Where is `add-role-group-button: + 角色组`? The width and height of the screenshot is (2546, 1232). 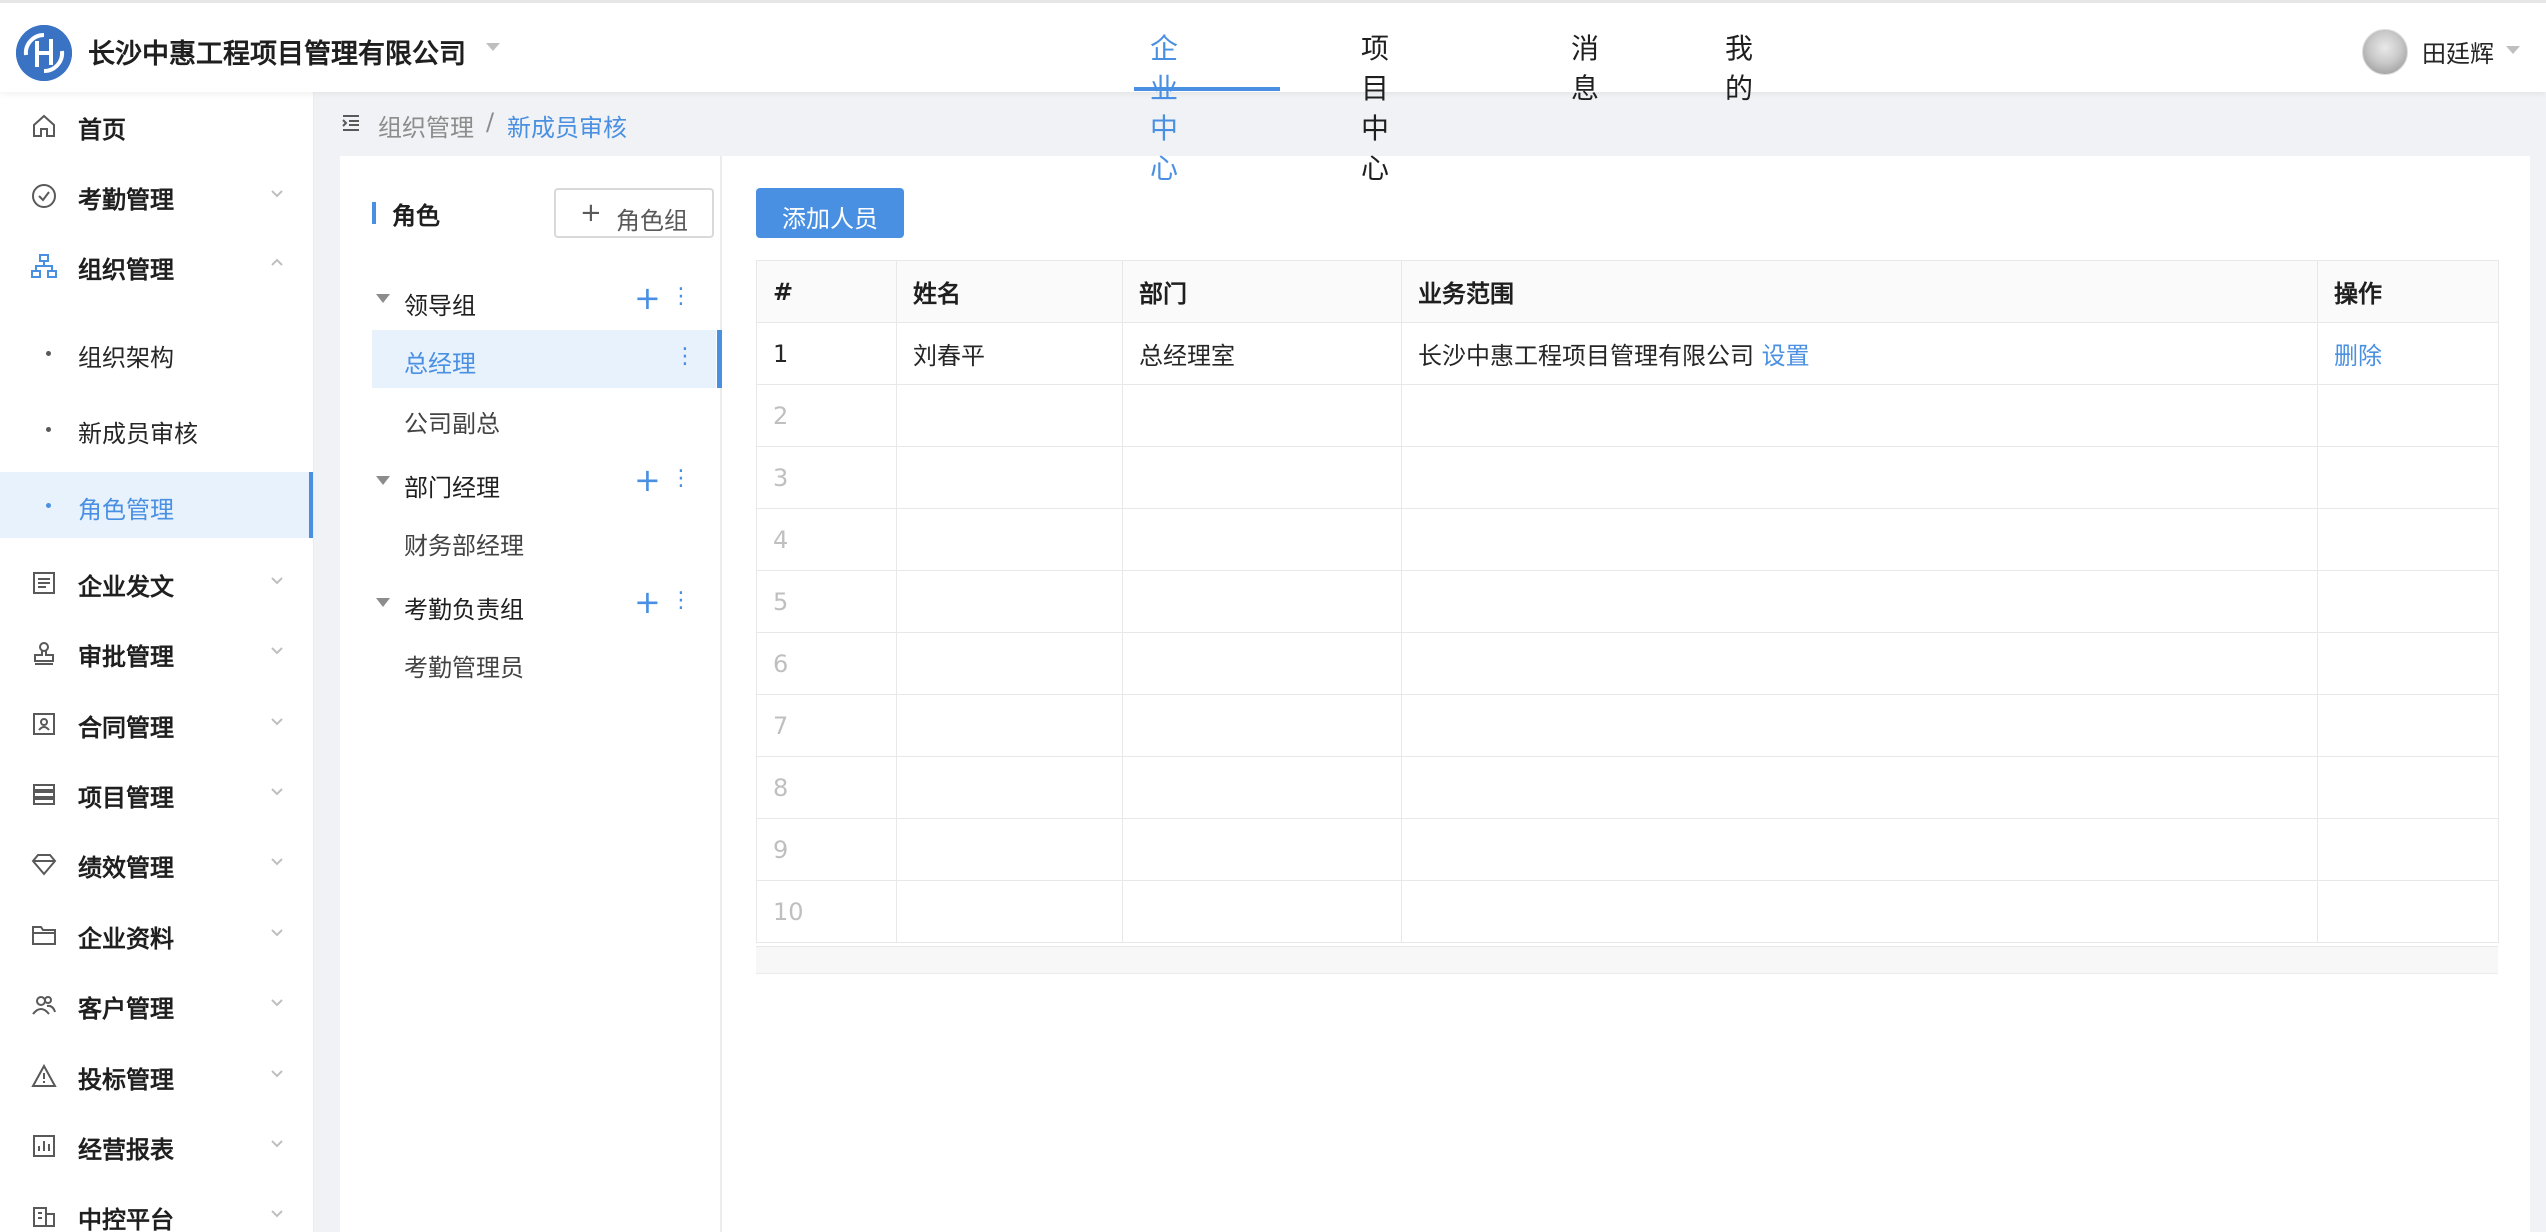
add-role-group-button: + 角色组 is located at coordinates (634, 213).